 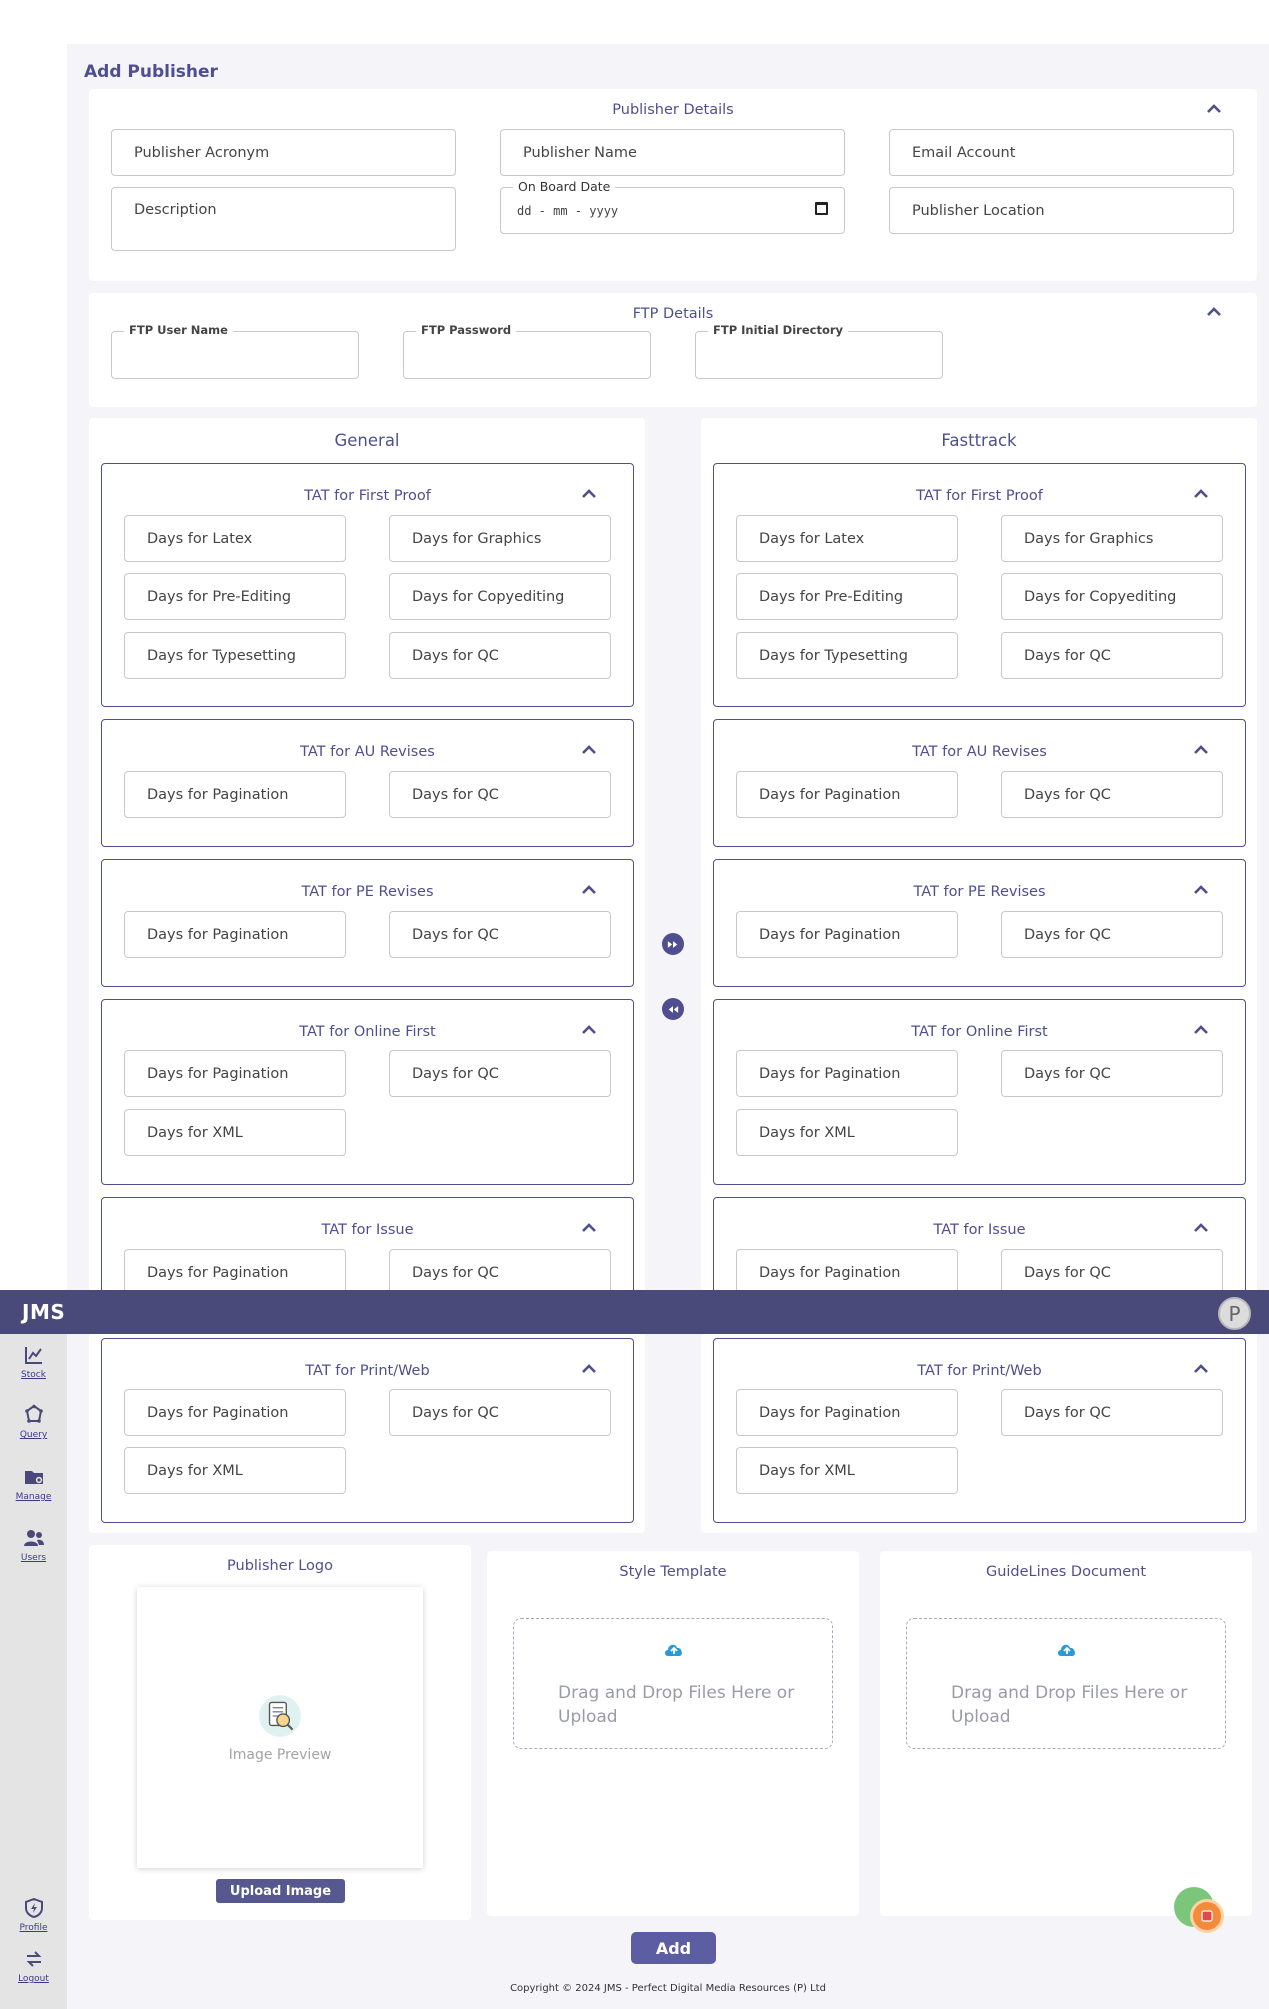 I want to click on publisher-details-title: Publisher Details, so click(x=673, y=110).